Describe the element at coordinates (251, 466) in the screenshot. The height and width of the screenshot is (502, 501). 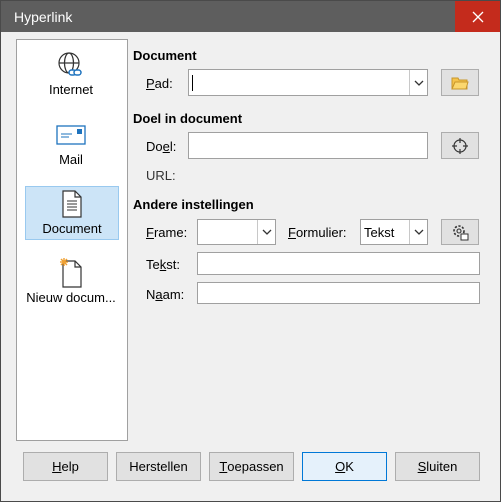
I see `apply-button: Toepassen` at that location.